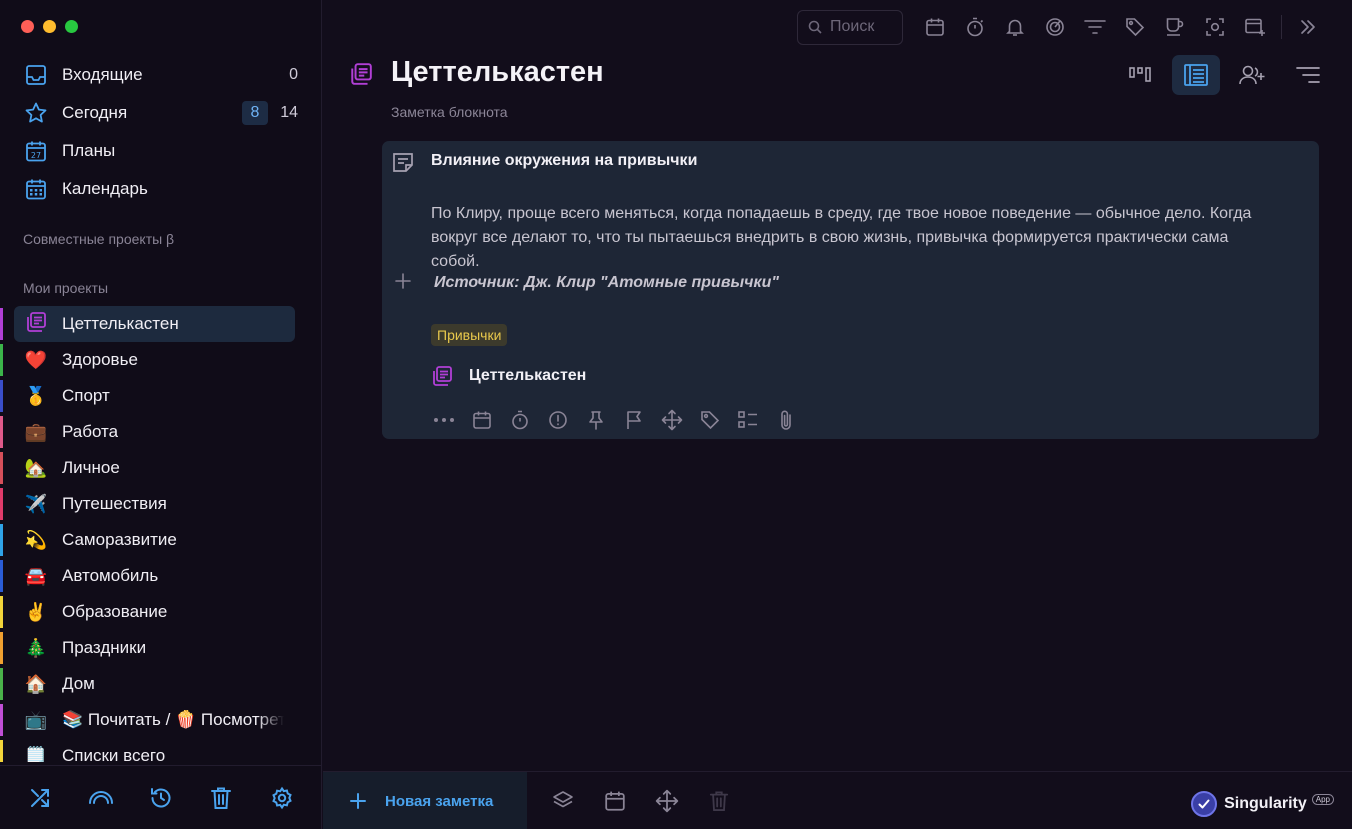 This screenshot has height=829, width=1352. I want to click on inbox-icon, so click(36, 75).